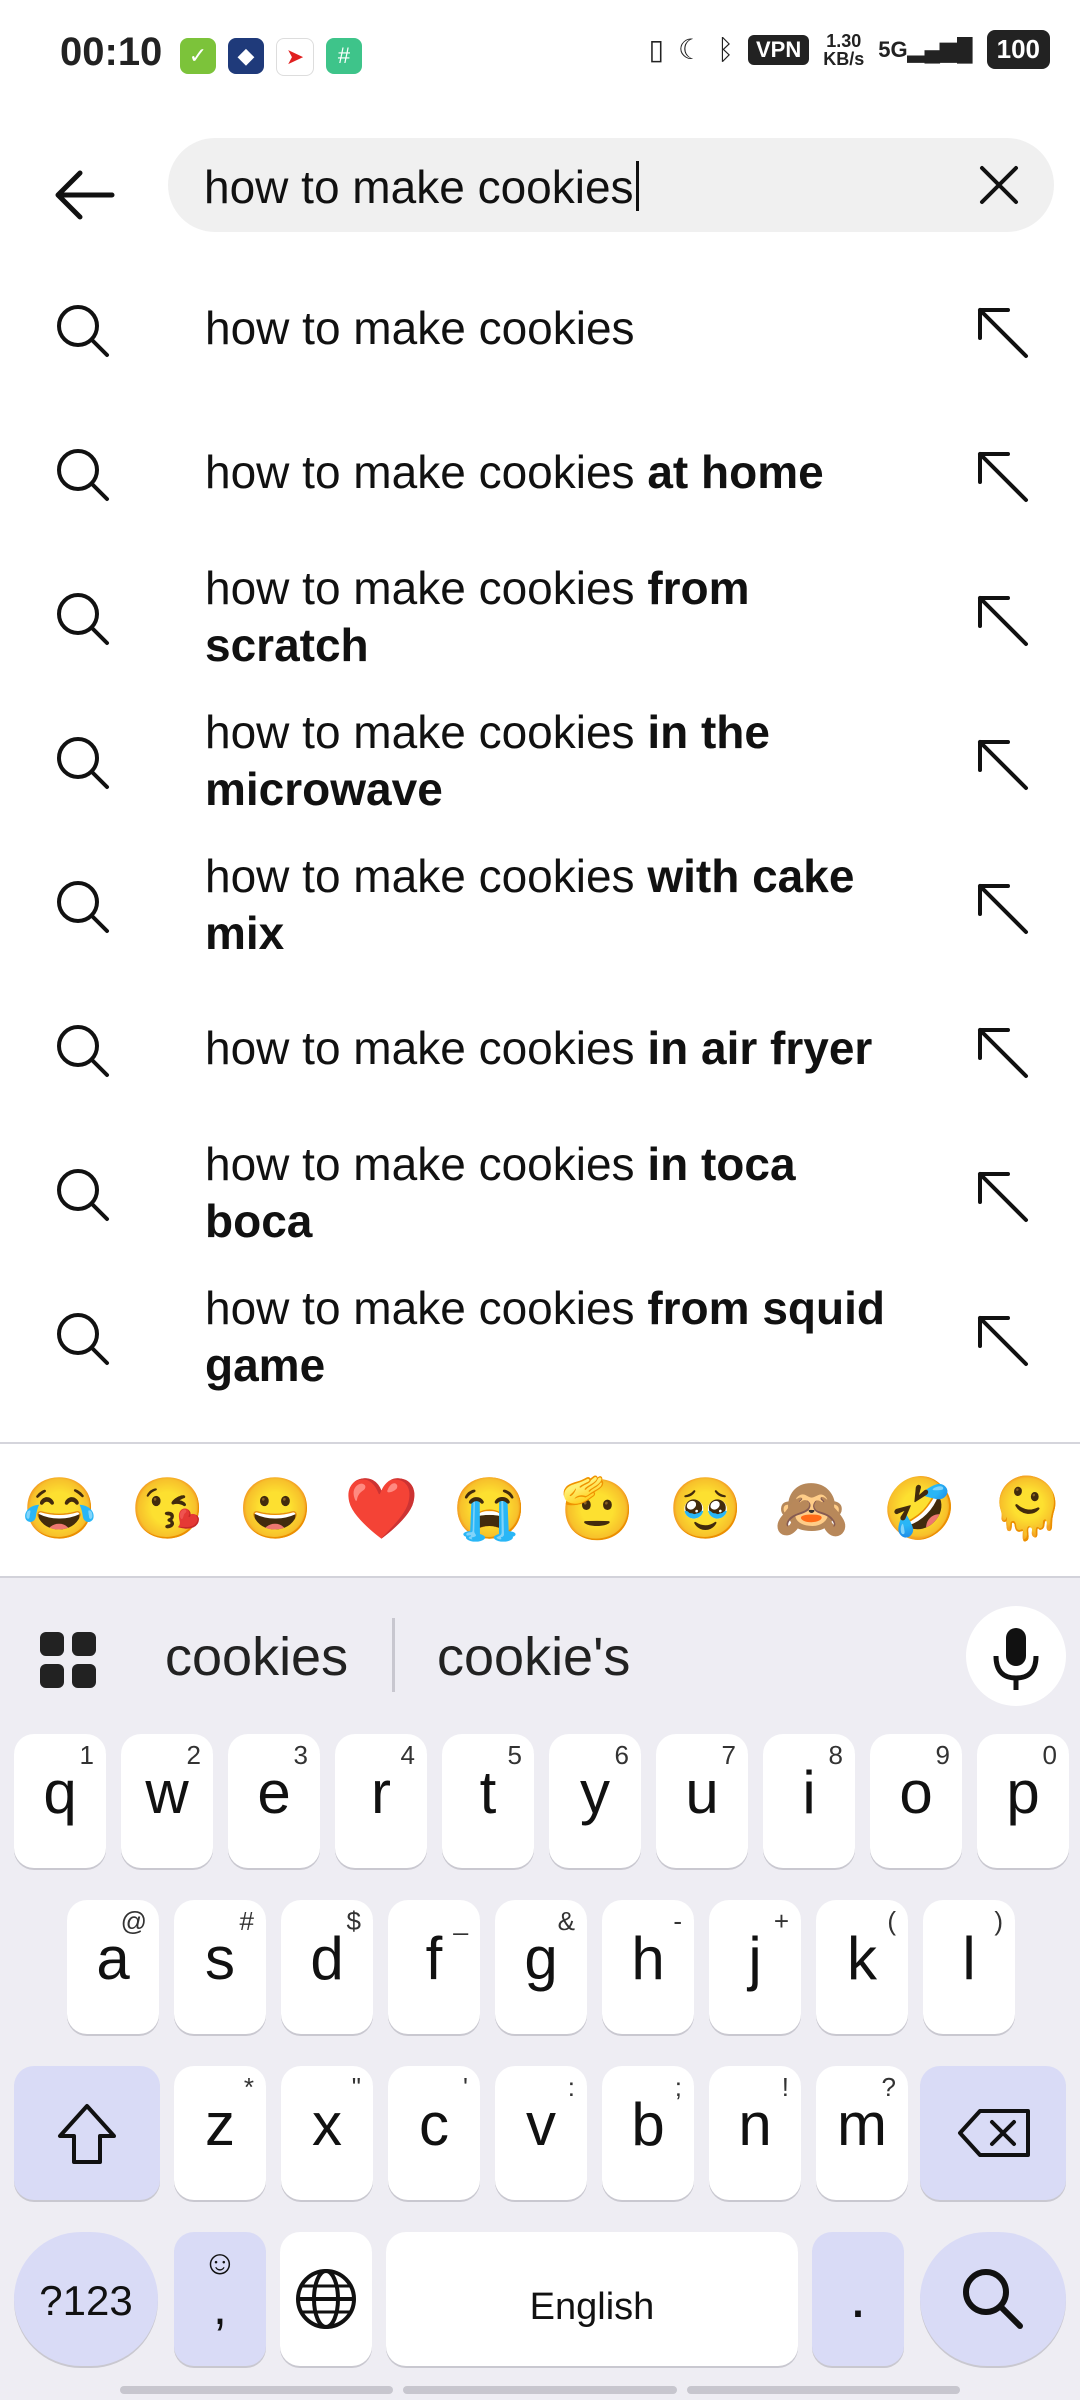 The width and height of the screenshot is (1080, 2400). What do you see at coordinates (541, 1967) in the screenshot?
I see `key-g: g &` at bounding box center [541, 1967].